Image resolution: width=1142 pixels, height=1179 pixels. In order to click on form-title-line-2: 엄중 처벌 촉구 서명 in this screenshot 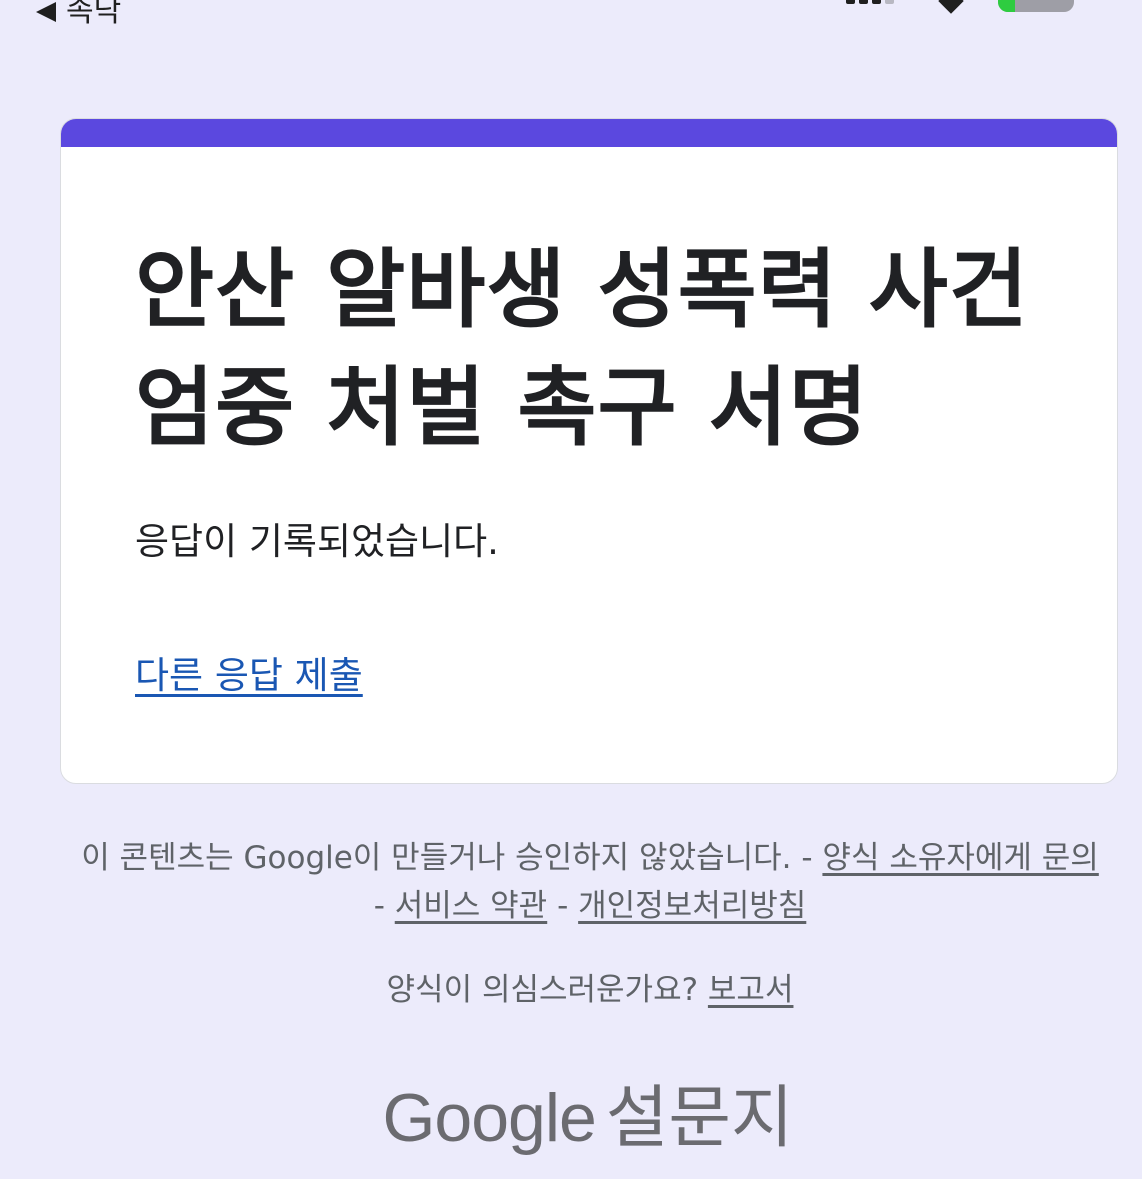, I will do `click(502, 408)`.